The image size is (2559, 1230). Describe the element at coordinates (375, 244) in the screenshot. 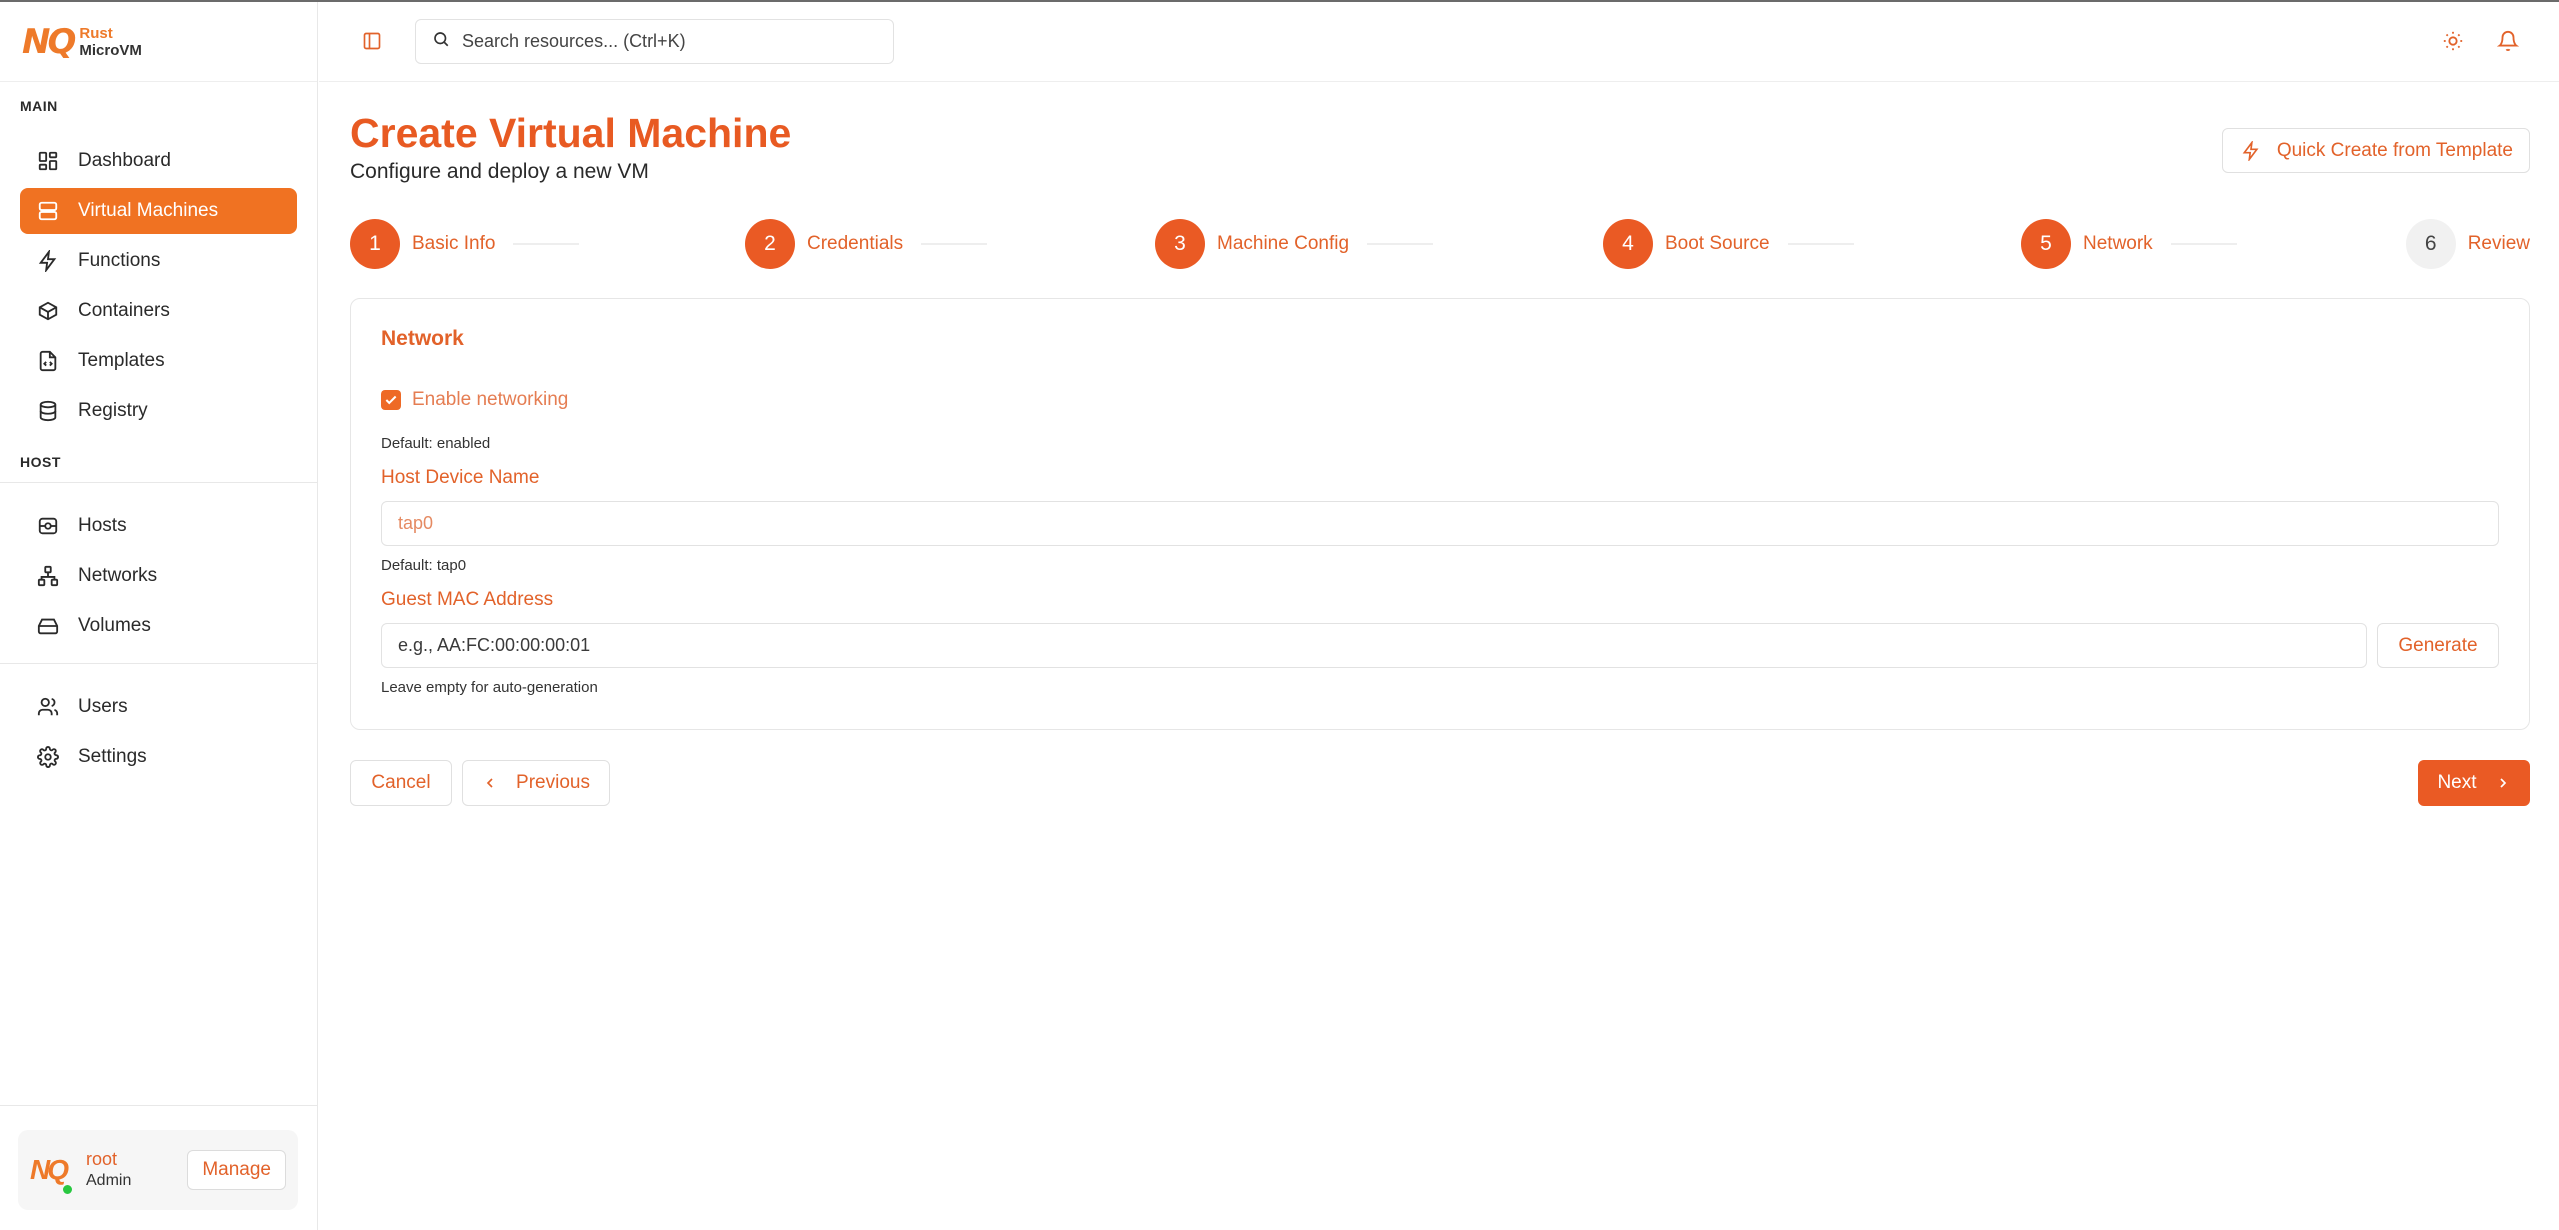

I see `step-number: 1` at that location.